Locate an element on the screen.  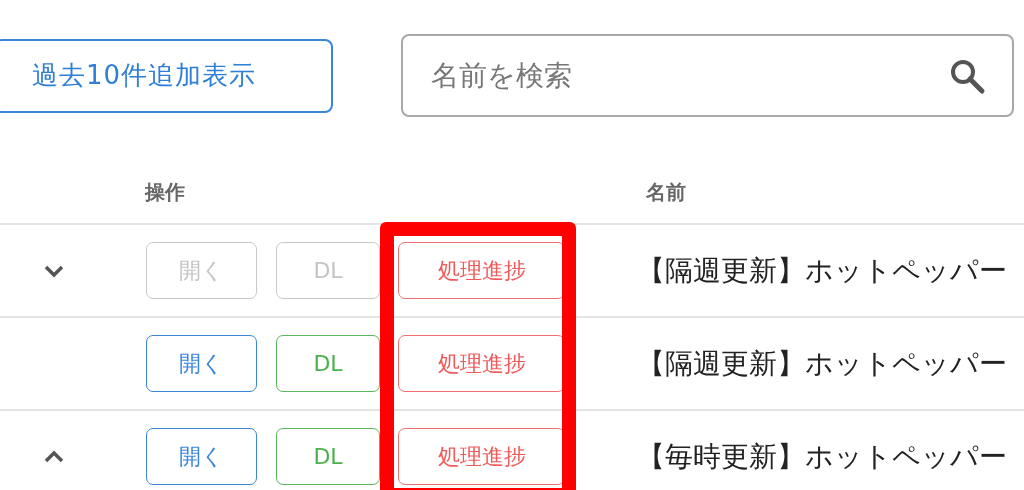
column-header: 操作 is located at coordinates (165, 192).